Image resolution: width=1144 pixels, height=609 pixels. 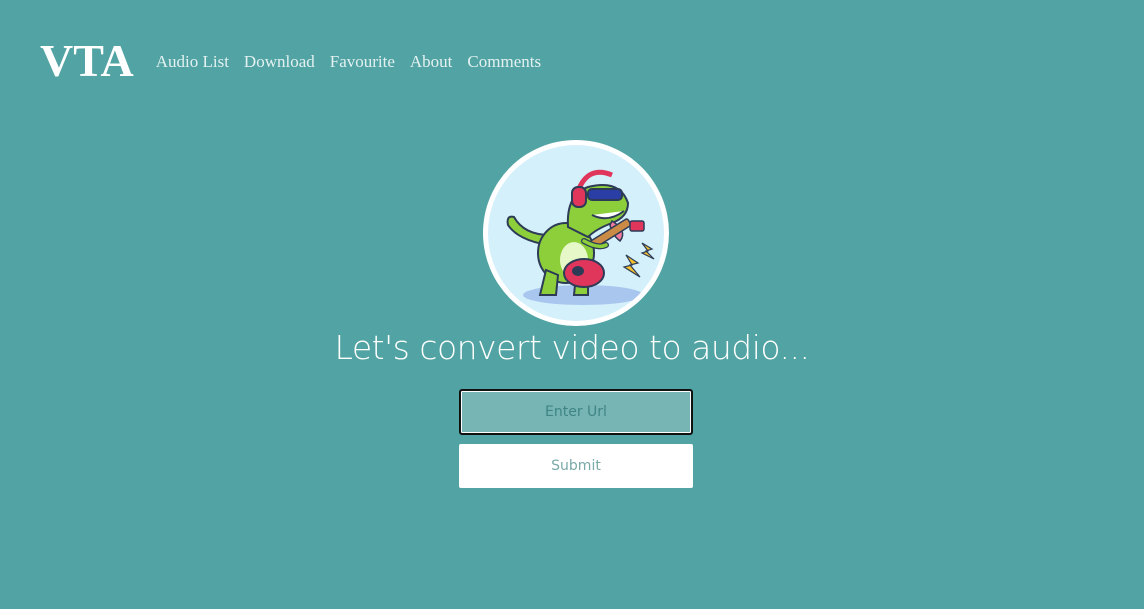 I want to click on avatar, so click(x=576, y=233).